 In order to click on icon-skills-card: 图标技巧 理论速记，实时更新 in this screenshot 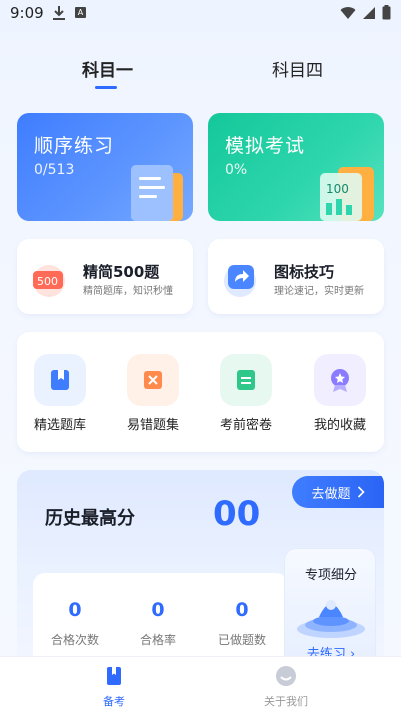, I will do `click(296, 276)`.